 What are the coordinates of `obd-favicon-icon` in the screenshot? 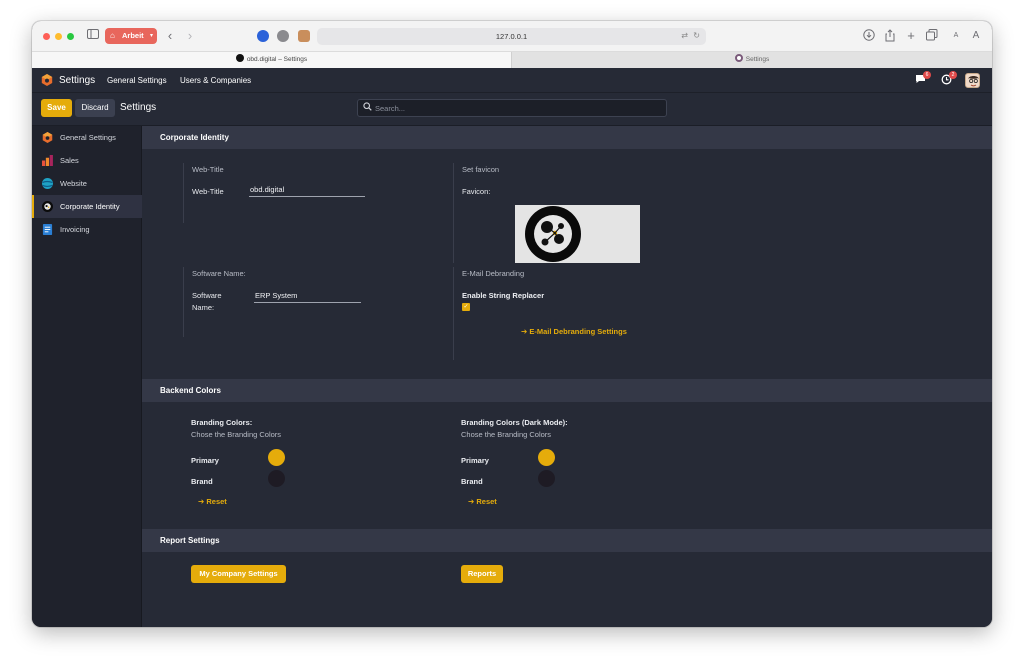 It's located at (239, 58).